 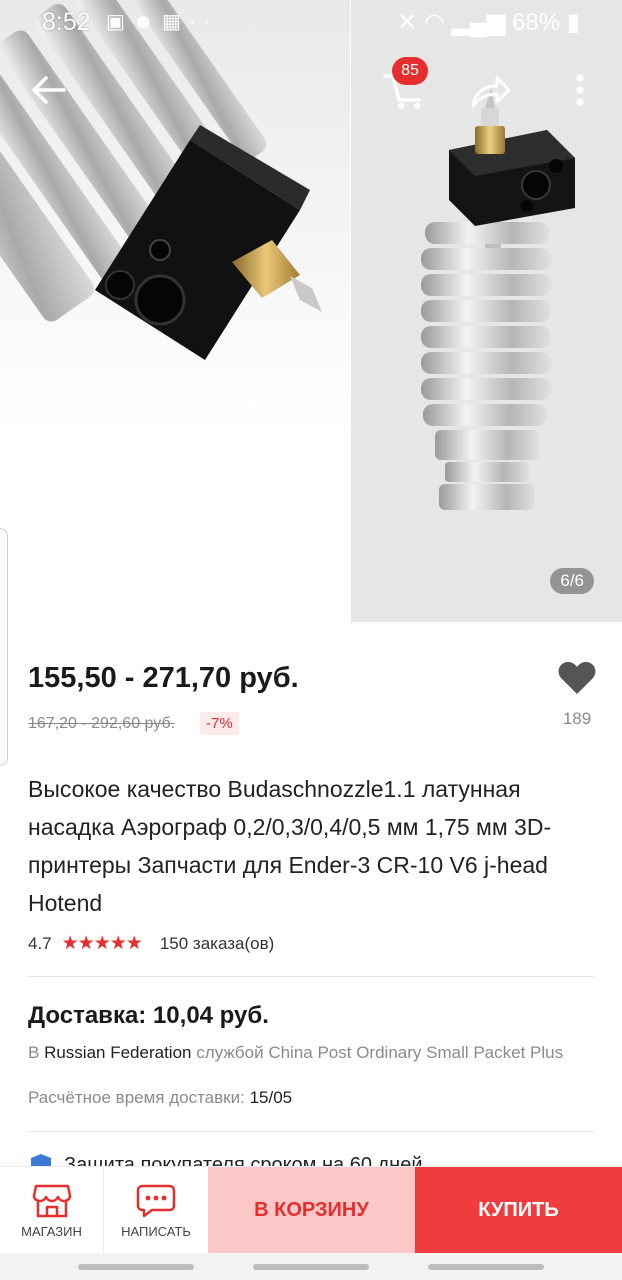 I want to click on delivery-estimate-value: 15/05, so click(x=271, y=1097).